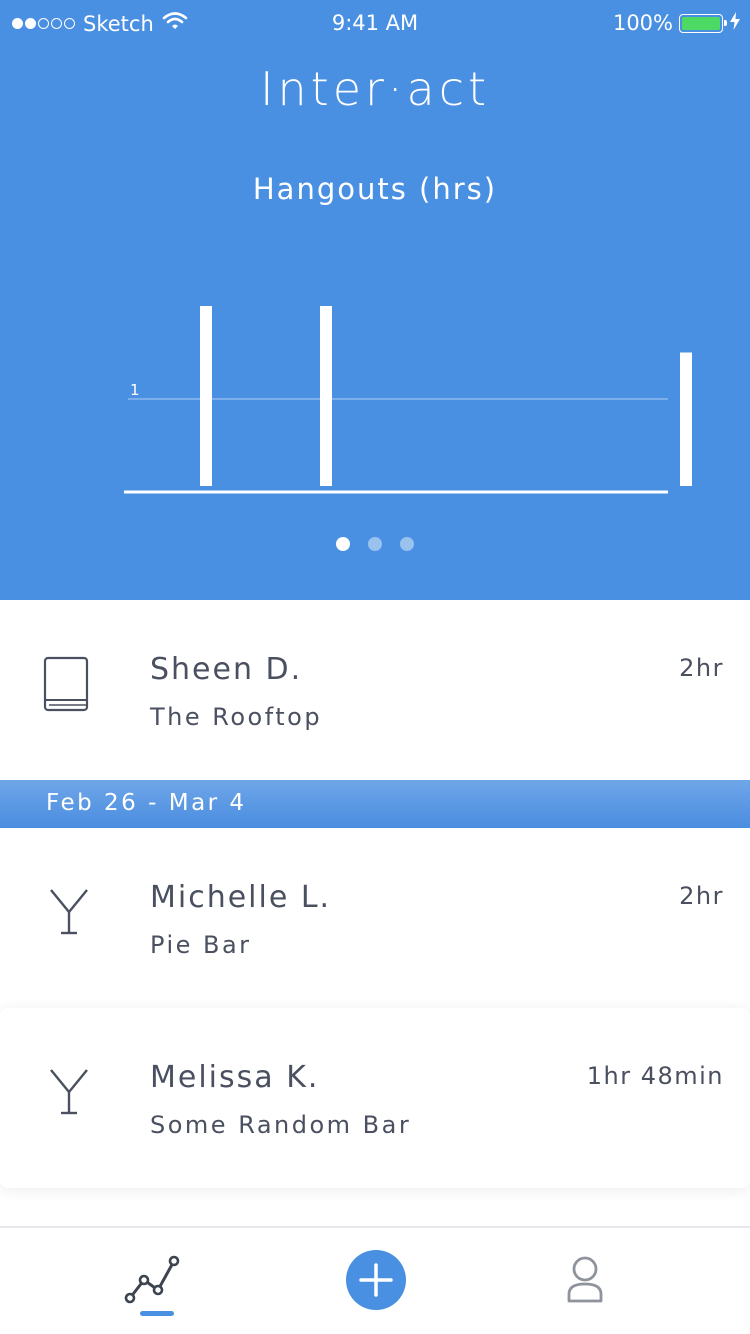  What do you see at coordinates (235, 1077) in the screenshot?
I see `contact-name: Melissa K.` at bounding box center [235, 1077].